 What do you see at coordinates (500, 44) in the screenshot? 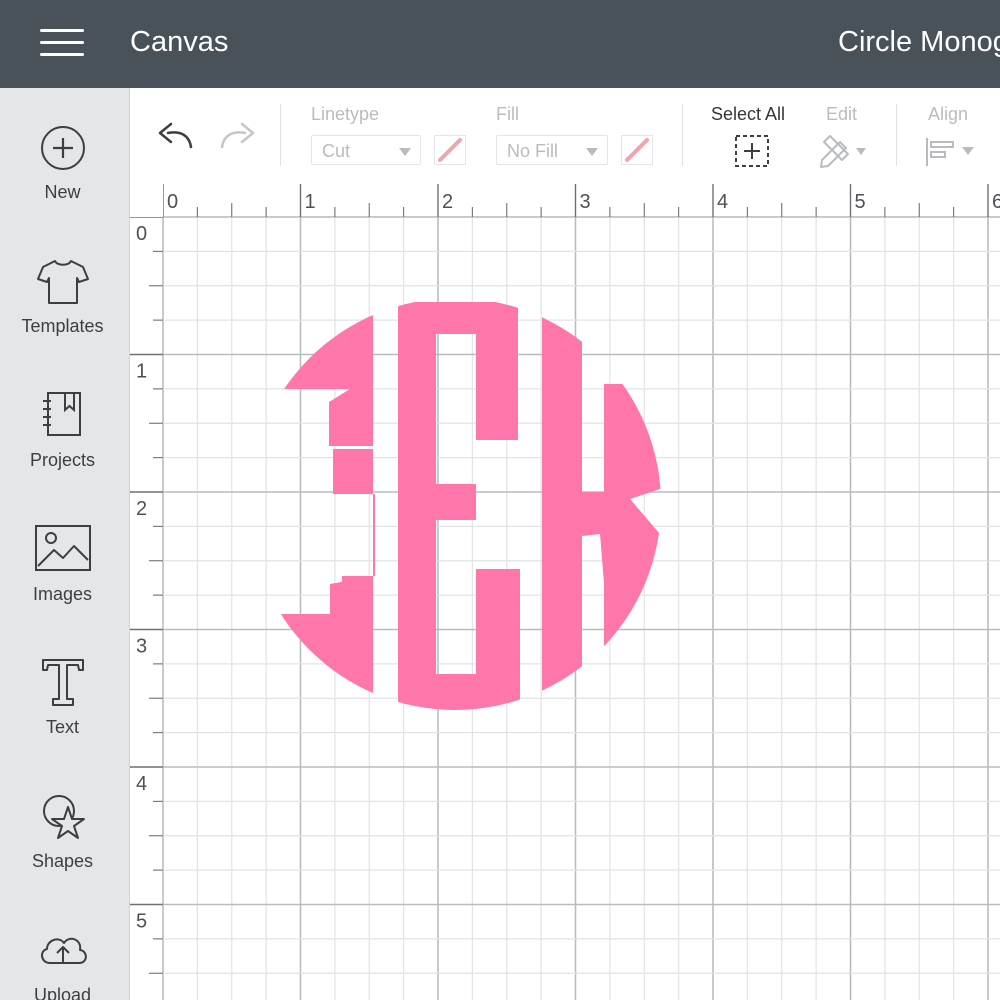
I see `app-header: Canvas Circle Monogram` at bounding box center [500, 44].